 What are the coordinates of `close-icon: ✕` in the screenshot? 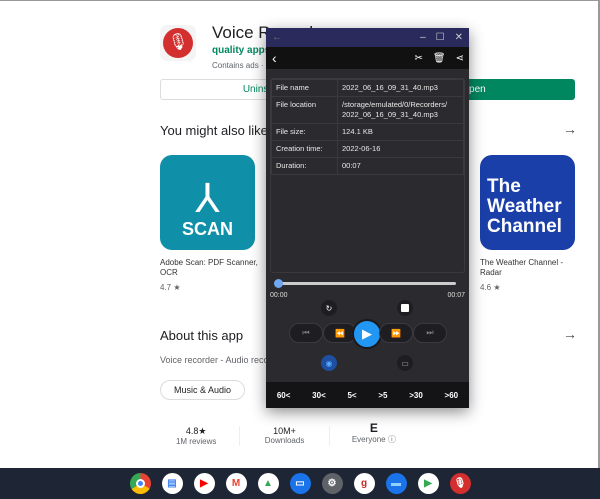 It's located at (459, 37).